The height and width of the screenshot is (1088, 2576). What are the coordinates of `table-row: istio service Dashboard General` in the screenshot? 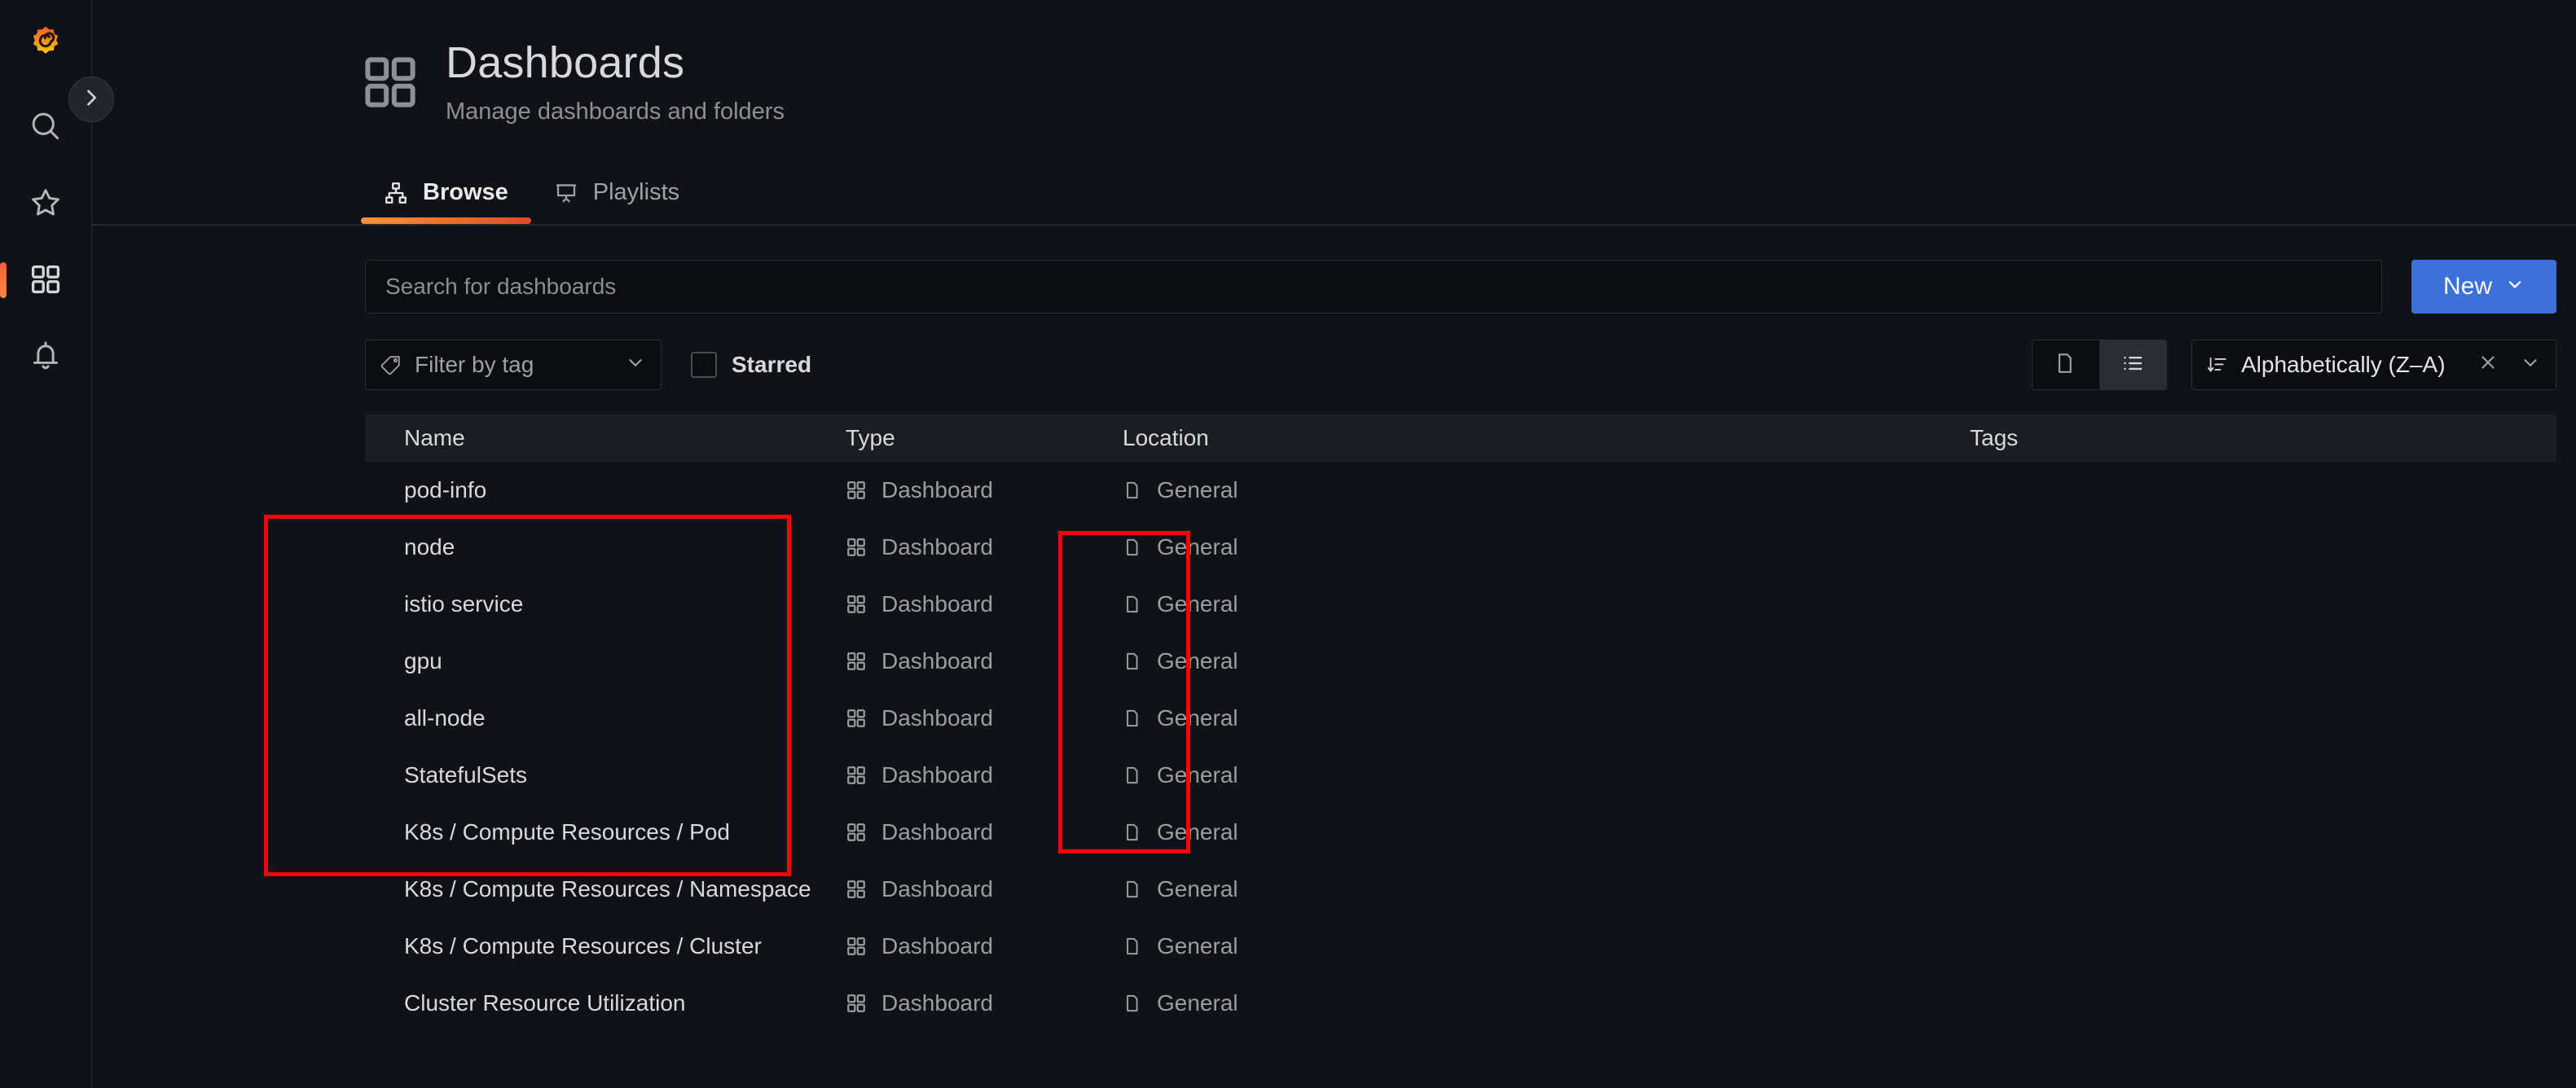 It's located at (1460, 604).